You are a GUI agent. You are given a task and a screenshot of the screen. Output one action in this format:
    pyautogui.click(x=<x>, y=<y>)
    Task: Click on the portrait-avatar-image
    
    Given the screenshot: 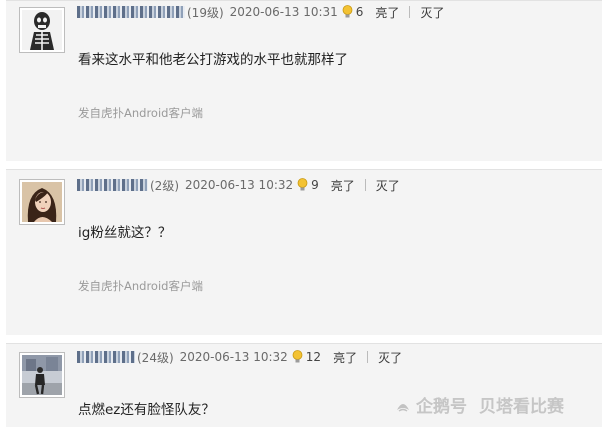 What is the action you would take?
    pyautogui.click(x=42, y=202)
    